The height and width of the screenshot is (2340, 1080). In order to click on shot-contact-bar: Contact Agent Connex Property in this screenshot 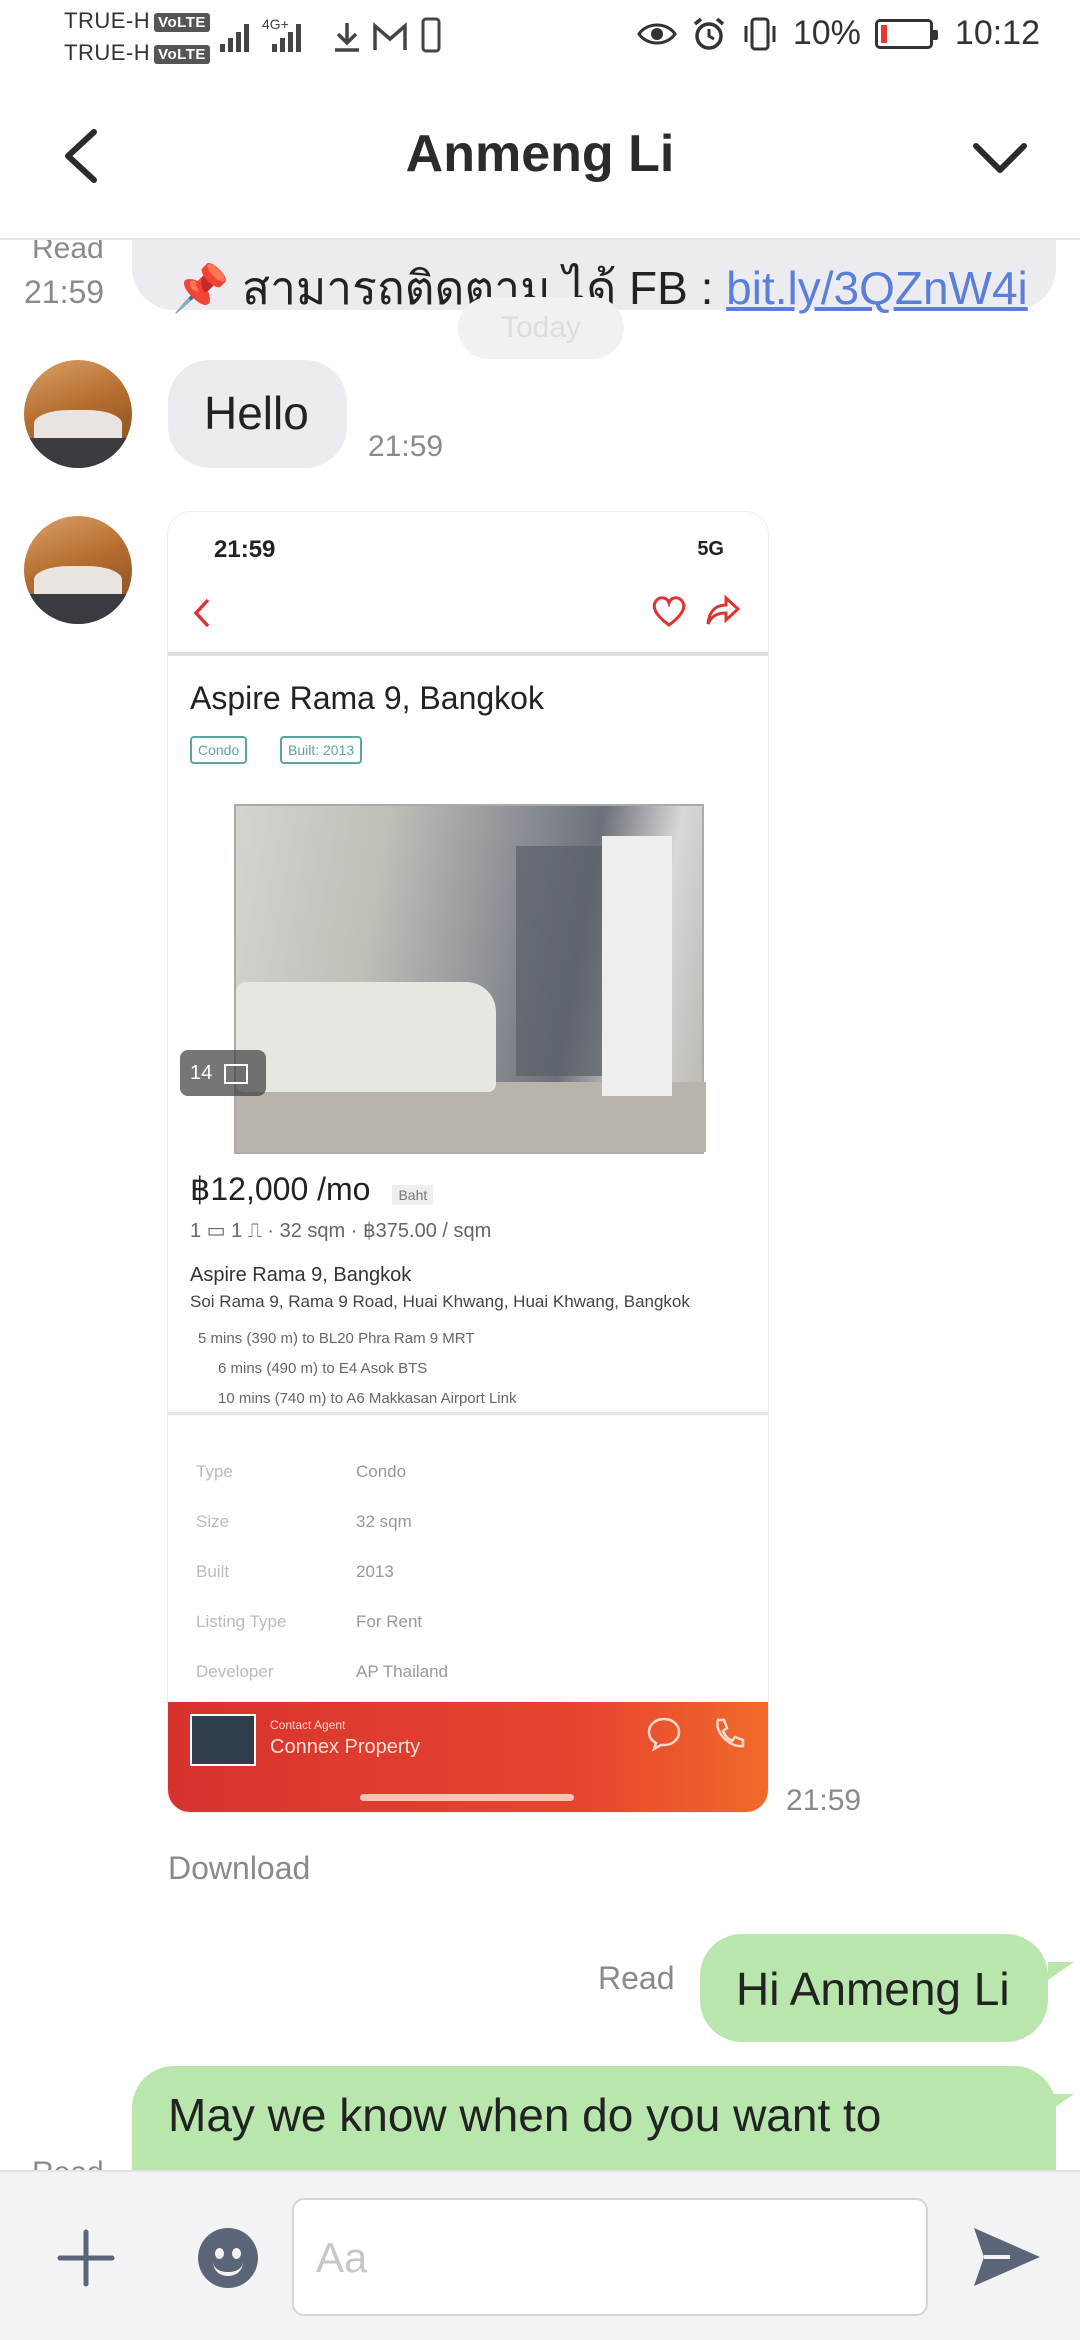, I will do `click(468, 1757)`.